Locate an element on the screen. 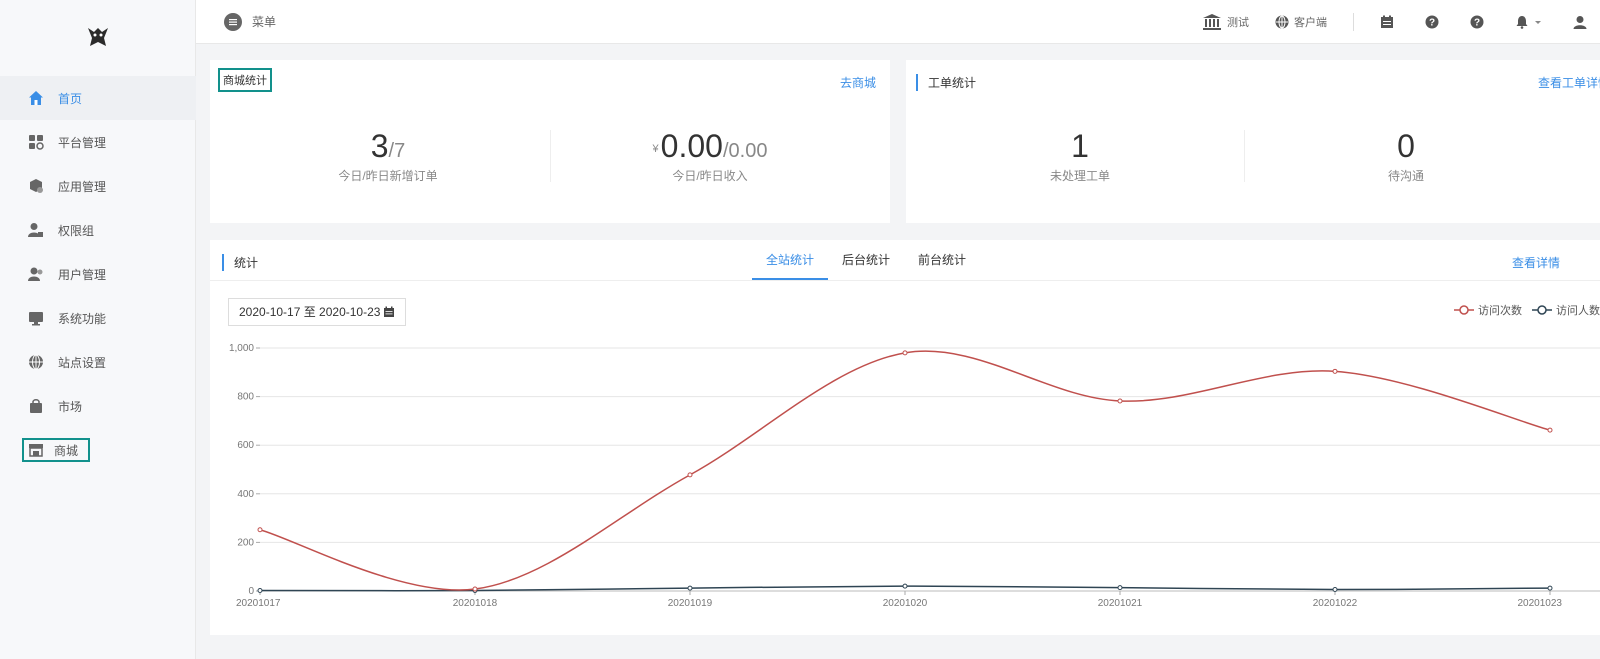 This screenshot has width=1600, height=659. sidebar-item-label: 权限组 is located at coordinates (76, 230).